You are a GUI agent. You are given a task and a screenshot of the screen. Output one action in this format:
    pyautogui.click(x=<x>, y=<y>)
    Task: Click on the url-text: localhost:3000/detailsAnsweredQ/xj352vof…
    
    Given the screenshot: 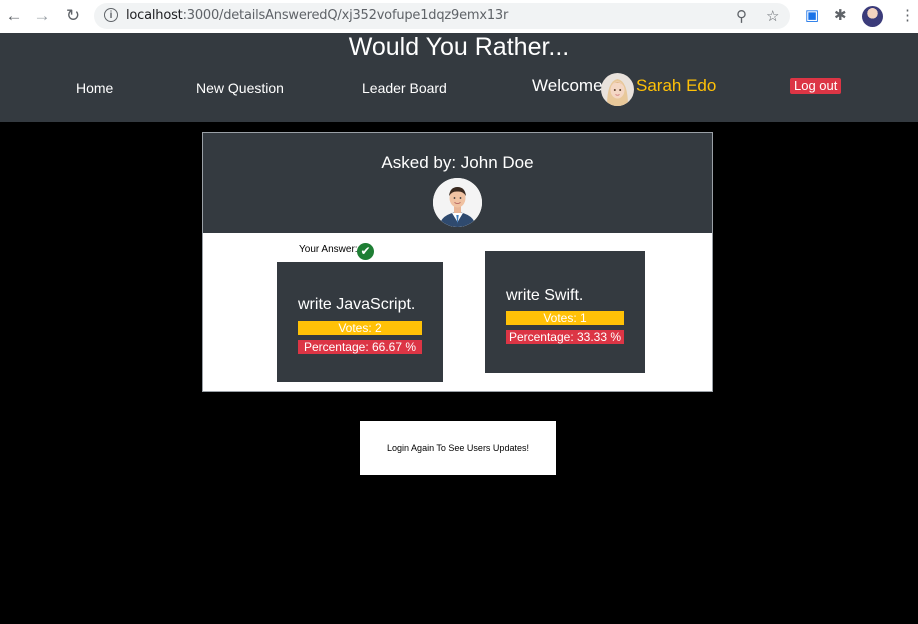 What is the action you would take?
    pyautogui.click(x=317, y=15)
    